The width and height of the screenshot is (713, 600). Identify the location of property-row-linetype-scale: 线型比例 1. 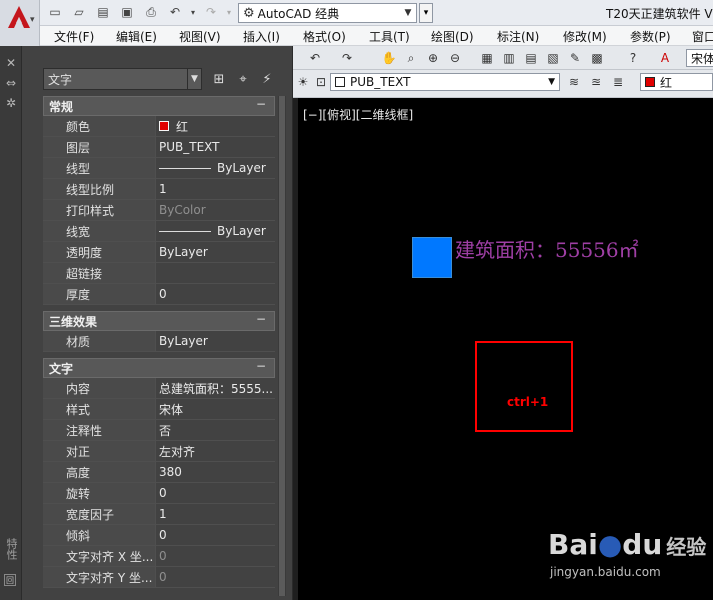
(159, 189).